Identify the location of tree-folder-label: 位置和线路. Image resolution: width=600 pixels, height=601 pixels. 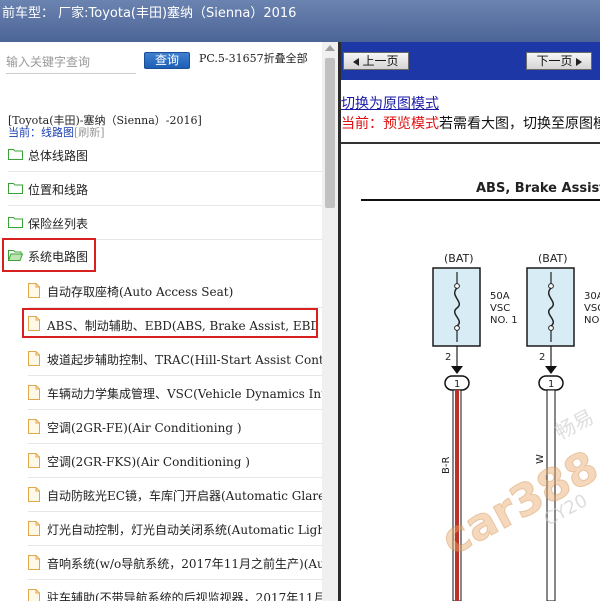
(58, 190).